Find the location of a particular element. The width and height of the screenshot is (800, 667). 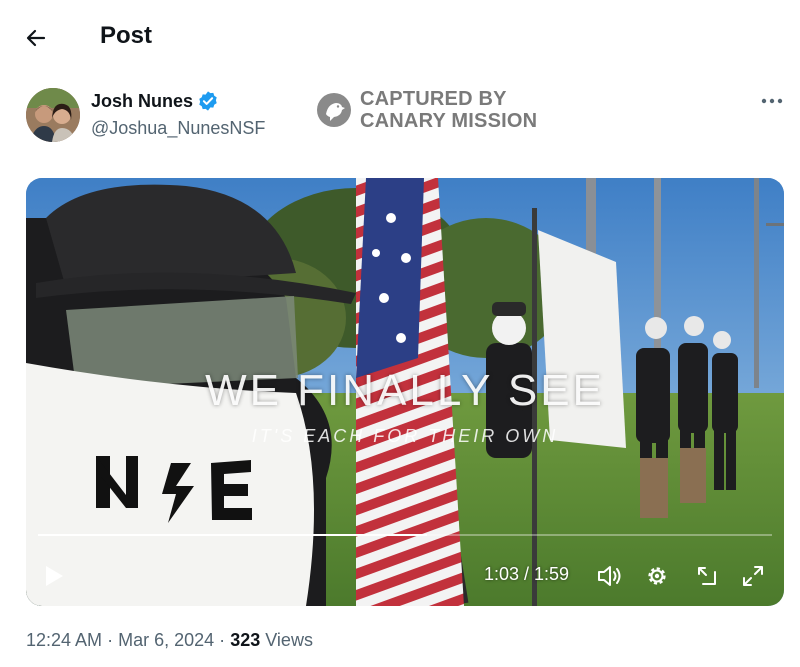

more-dots-icon is located at coordinates (772, 101).